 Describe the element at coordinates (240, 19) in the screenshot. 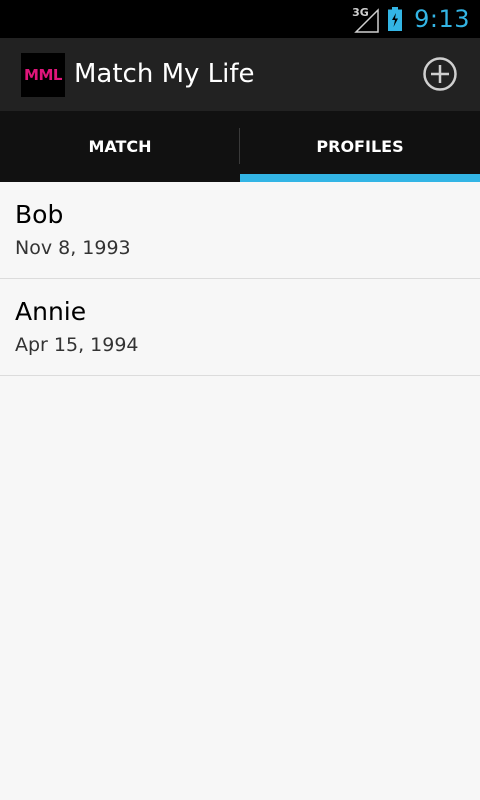

I see `status-bar: 3G 9:13` at that location.